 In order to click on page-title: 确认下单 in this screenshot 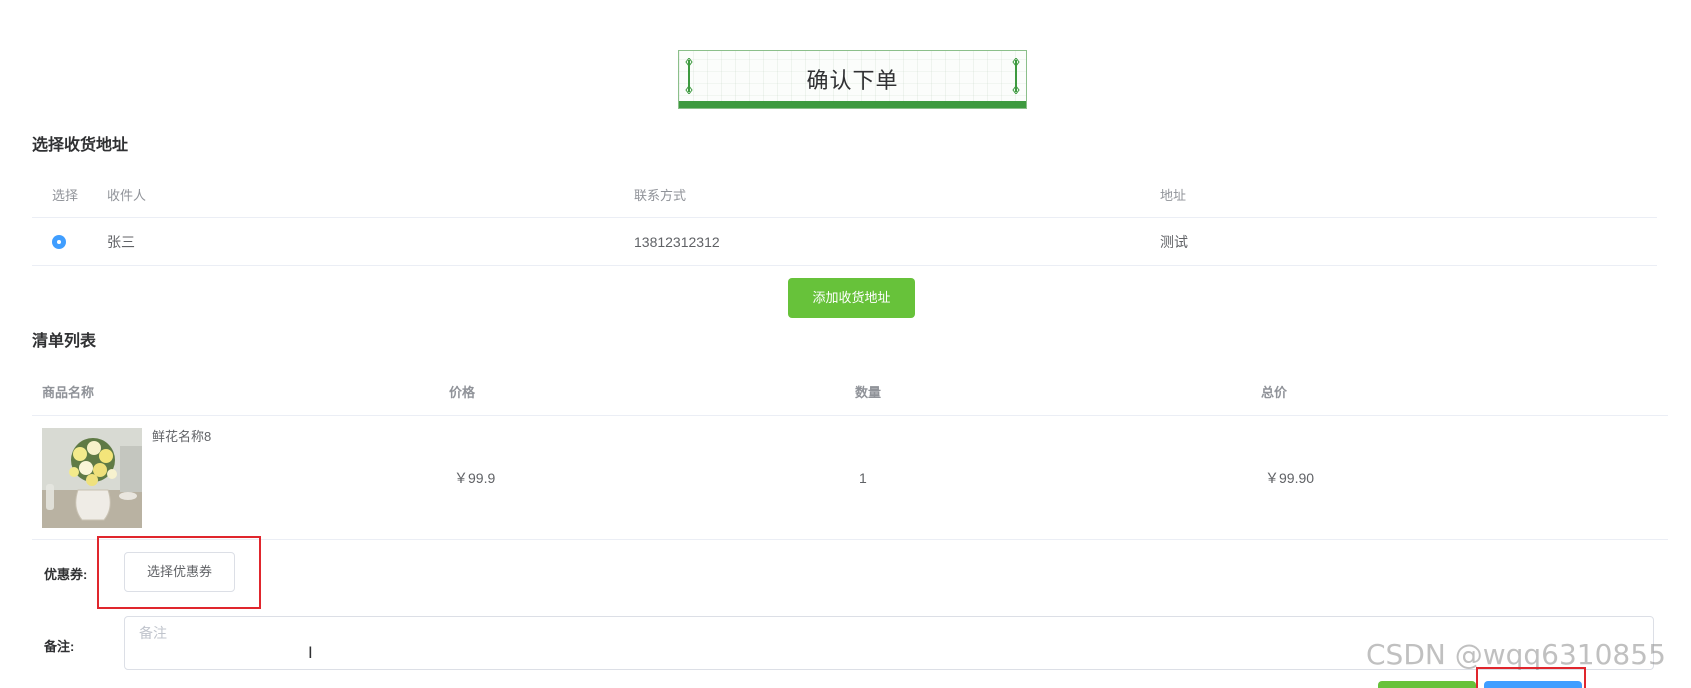, I will do `click(852, 80)`.